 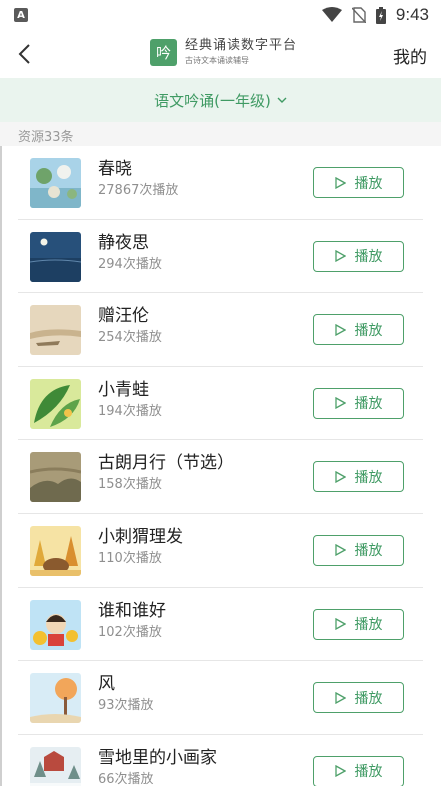 I want to click on item-play-count: 194次播放, so click(x=130, y=411).